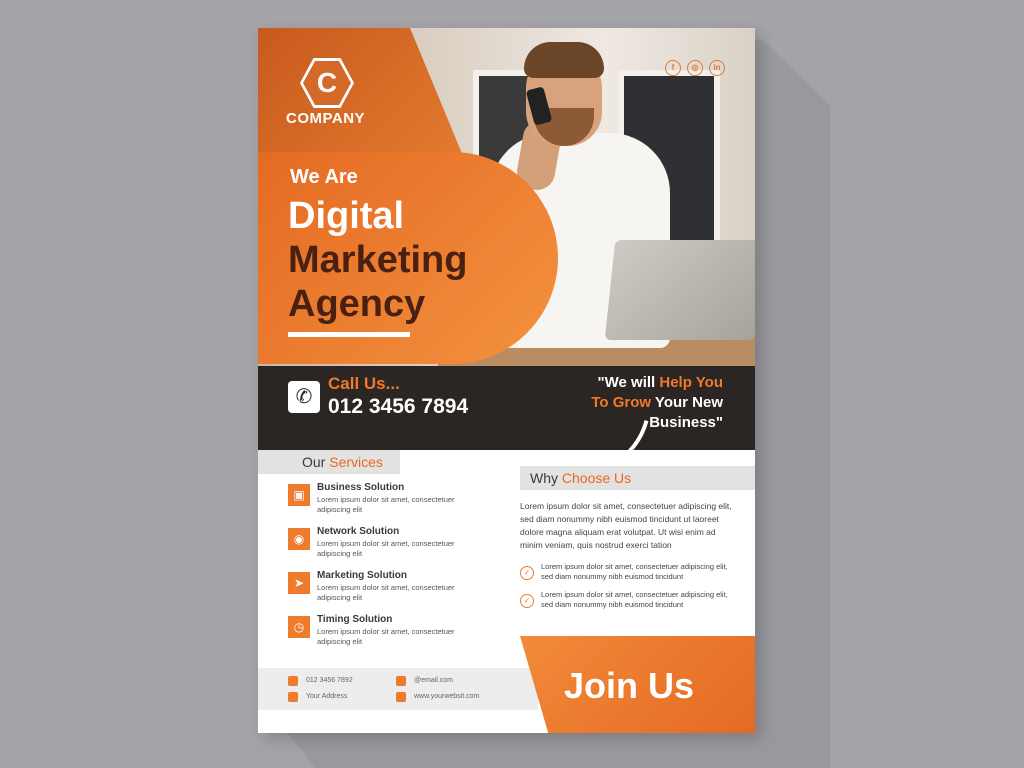 This screenshot has width=1024, height=768. Describe the element at coordinates (596, 478) in the screenshot. I see `why-title-accent: Choose Us` at that location.